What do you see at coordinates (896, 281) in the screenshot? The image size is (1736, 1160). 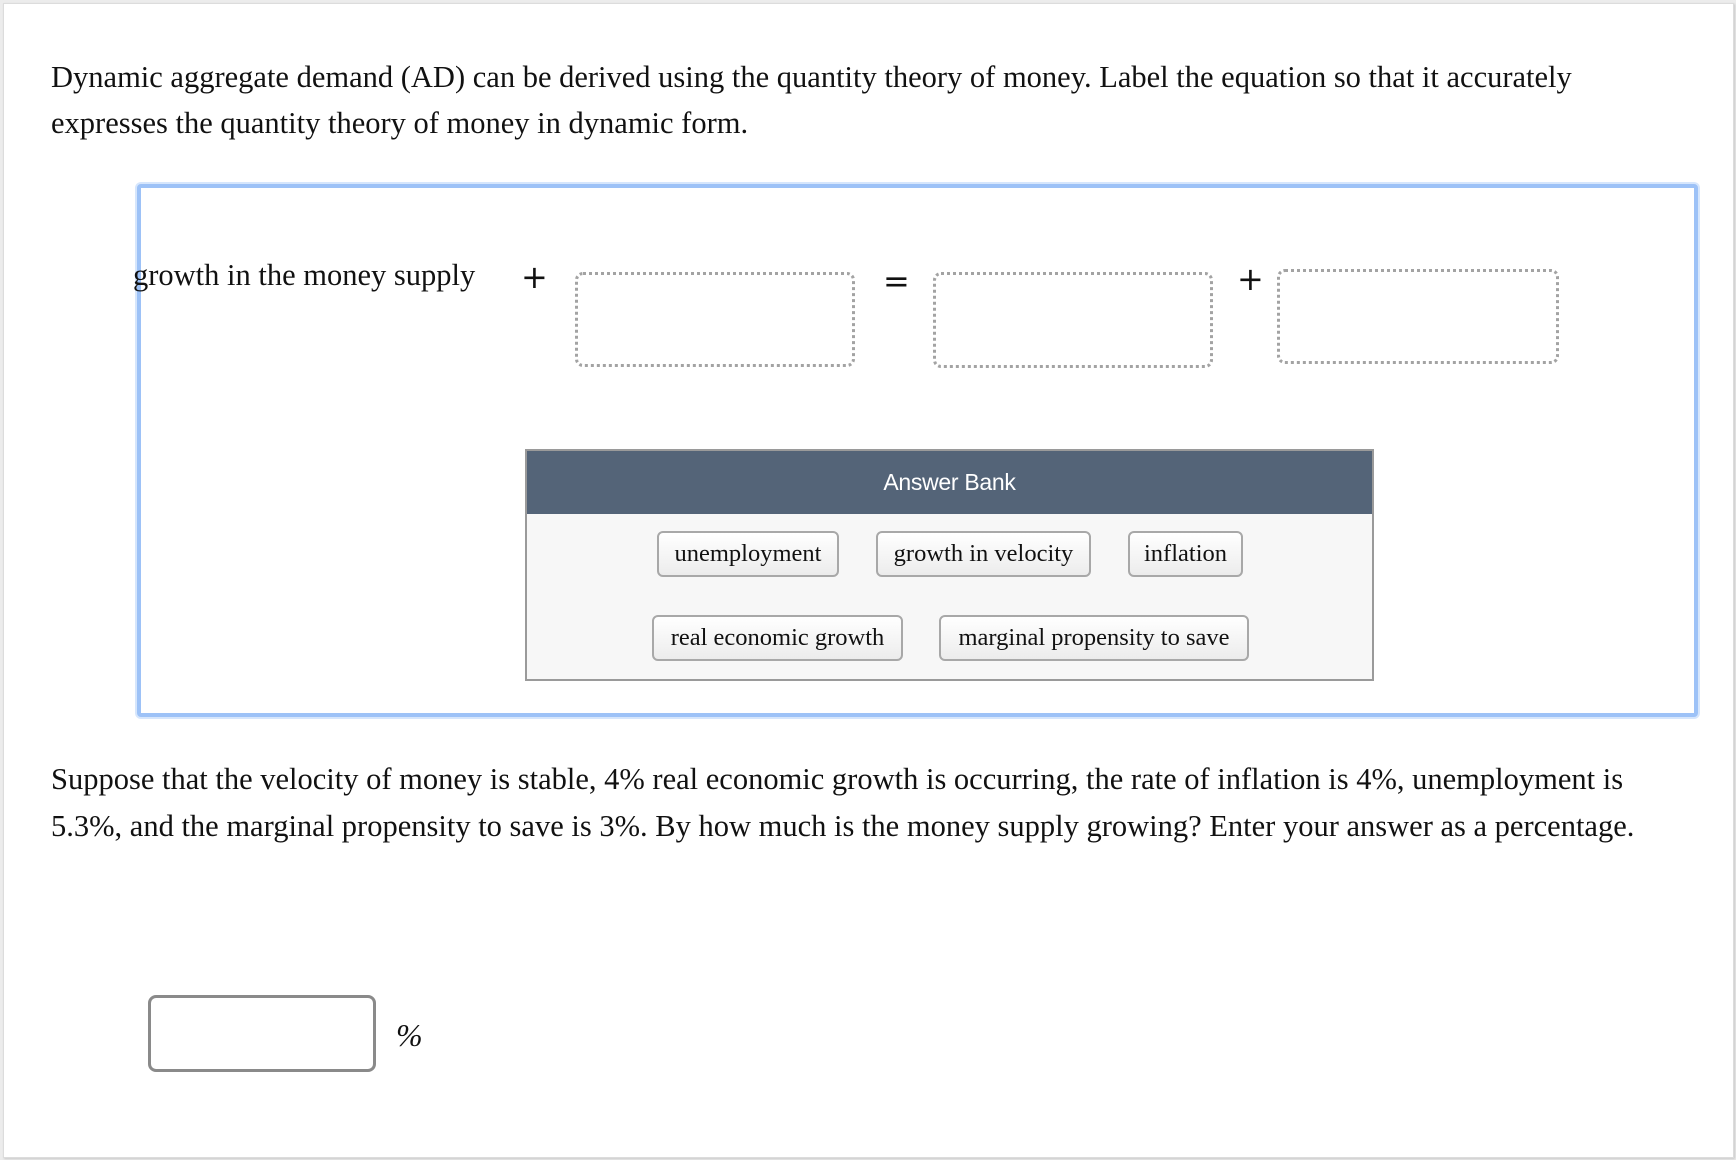 I see `equals-operator: =` at bounding box center [896, 281].